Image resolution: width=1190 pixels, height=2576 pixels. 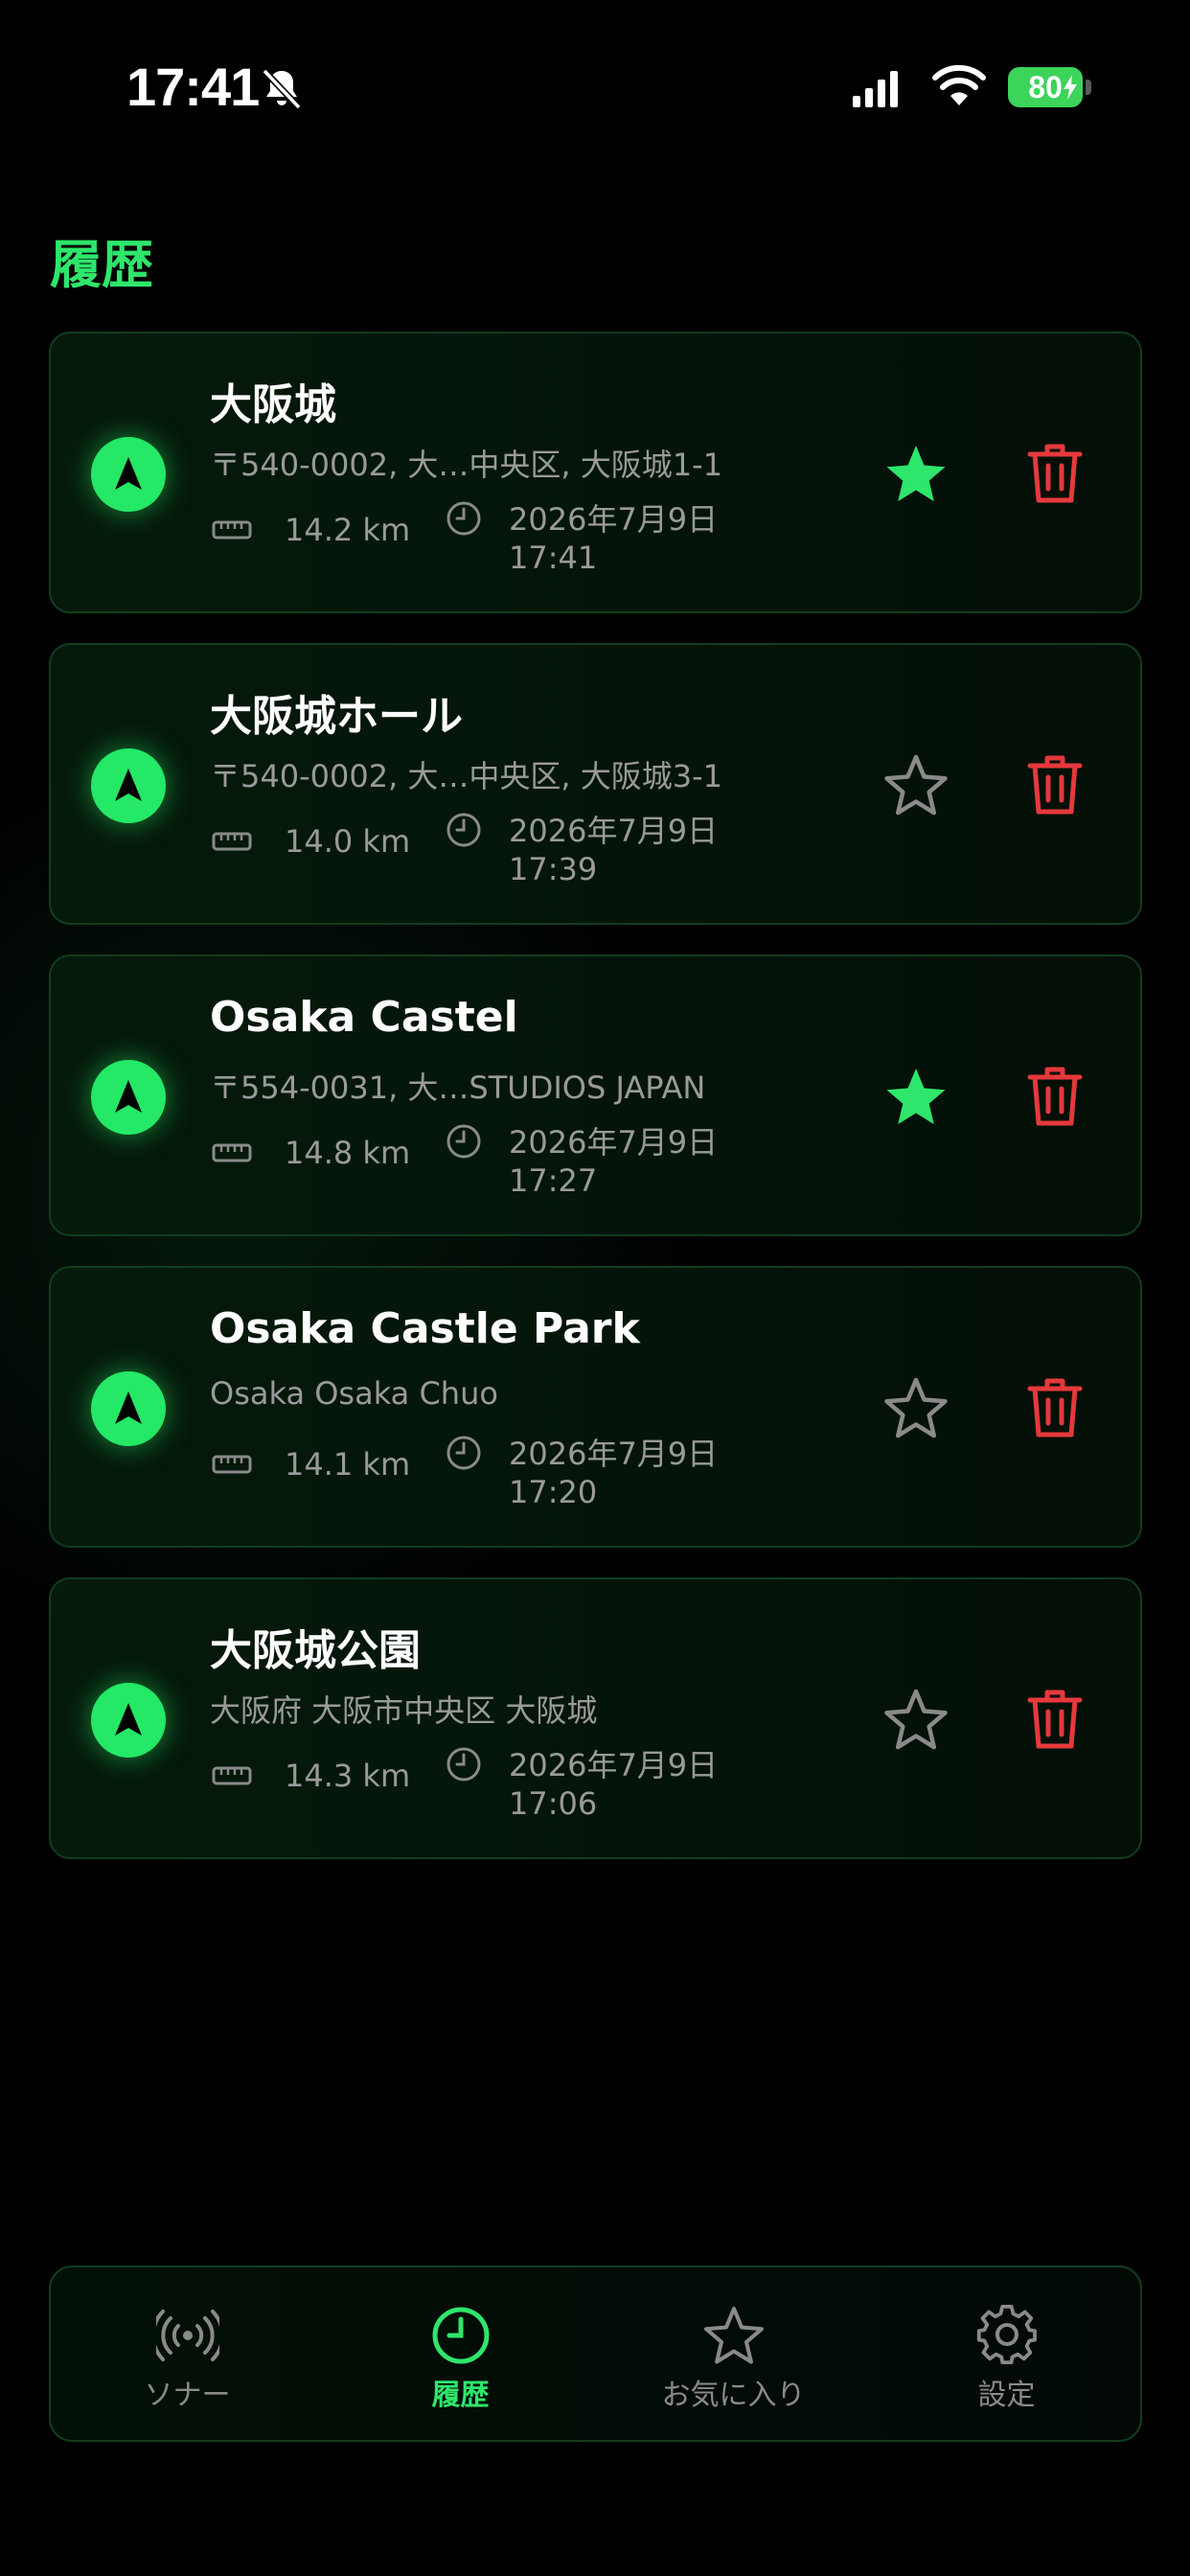 What do you see at coordinates (662, 1473) in the screenshot?
I see `visit-date: 2026年7月9日 17:20` at bounding box center [662, 1473].